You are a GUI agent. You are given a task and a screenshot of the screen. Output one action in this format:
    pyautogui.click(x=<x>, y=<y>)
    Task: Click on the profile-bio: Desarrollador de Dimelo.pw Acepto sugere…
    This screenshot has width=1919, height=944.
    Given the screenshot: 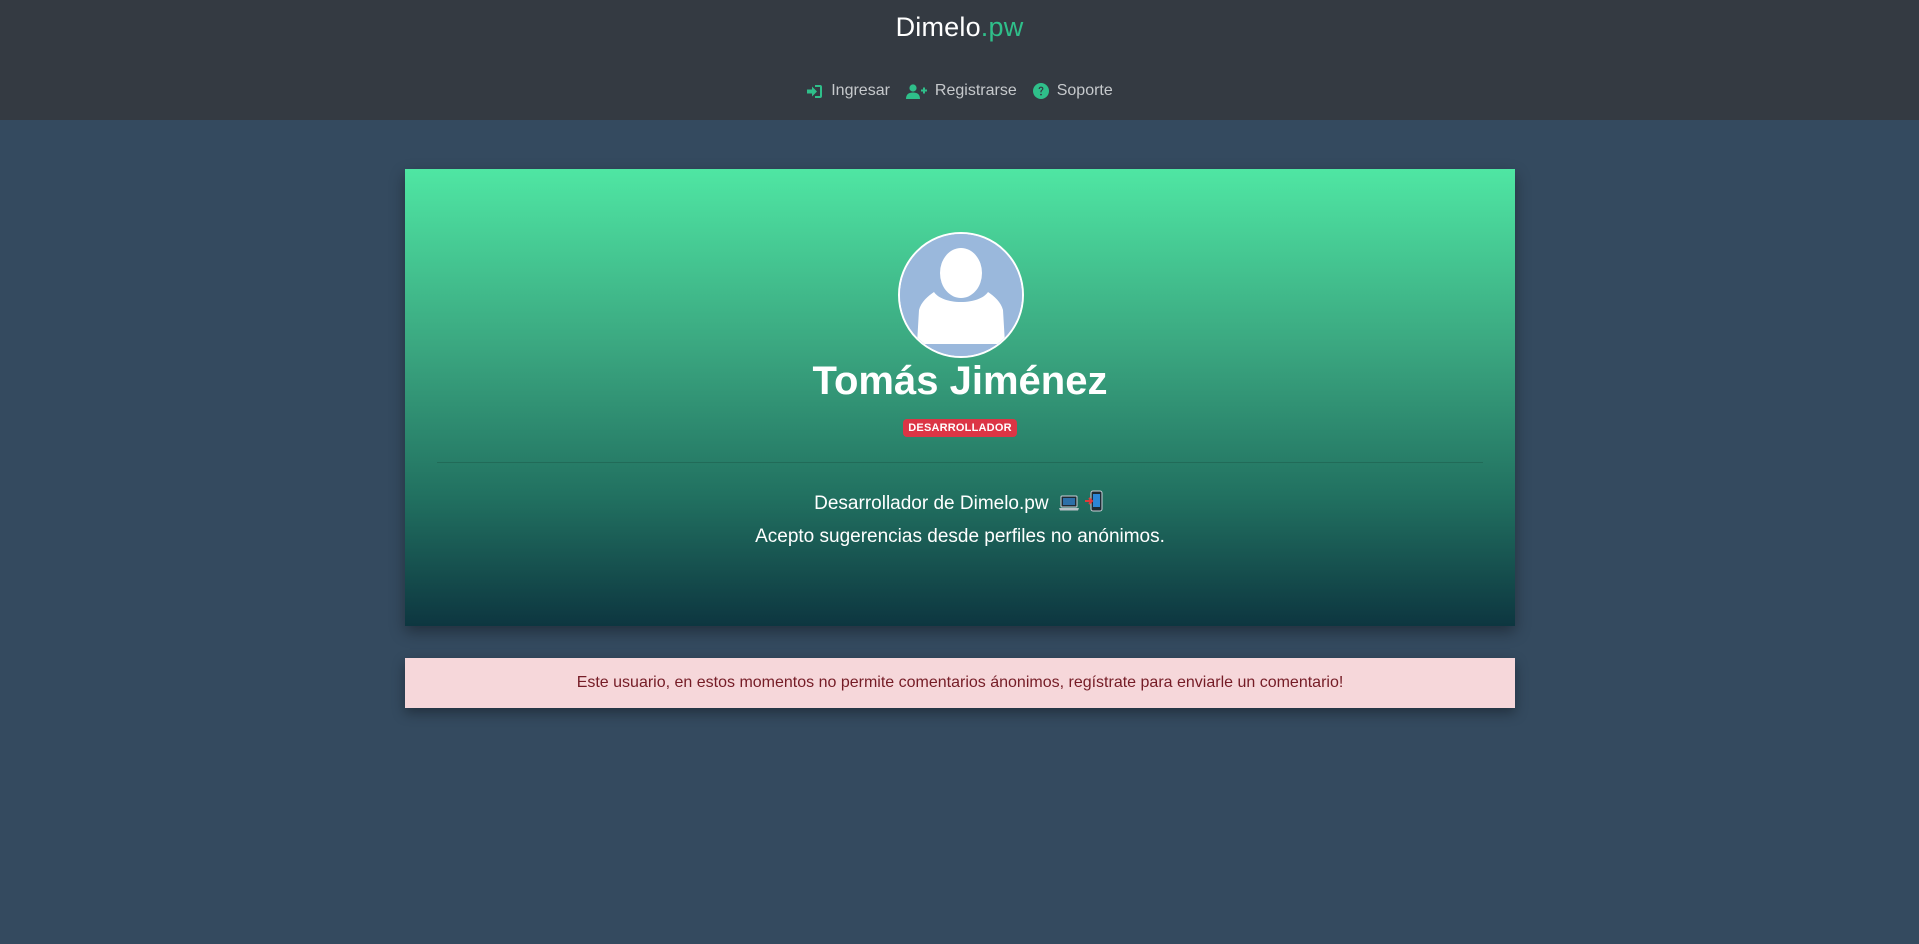 What is the action you would take?
    pyautogui.click(x=960, y=520)
    